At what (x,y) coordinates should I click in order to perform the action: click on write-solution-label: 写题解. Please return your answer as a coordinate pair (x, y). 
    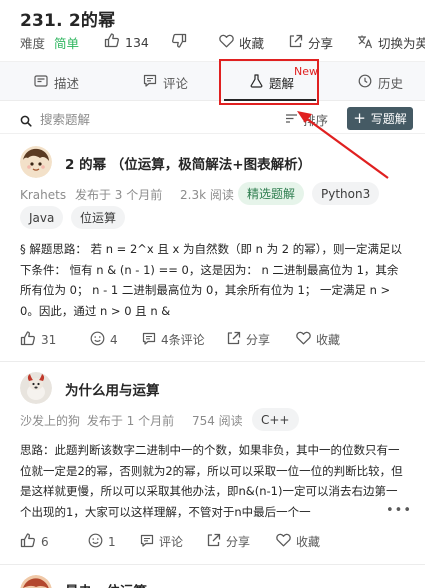
    Looking at the image, I should click on (388, 119).